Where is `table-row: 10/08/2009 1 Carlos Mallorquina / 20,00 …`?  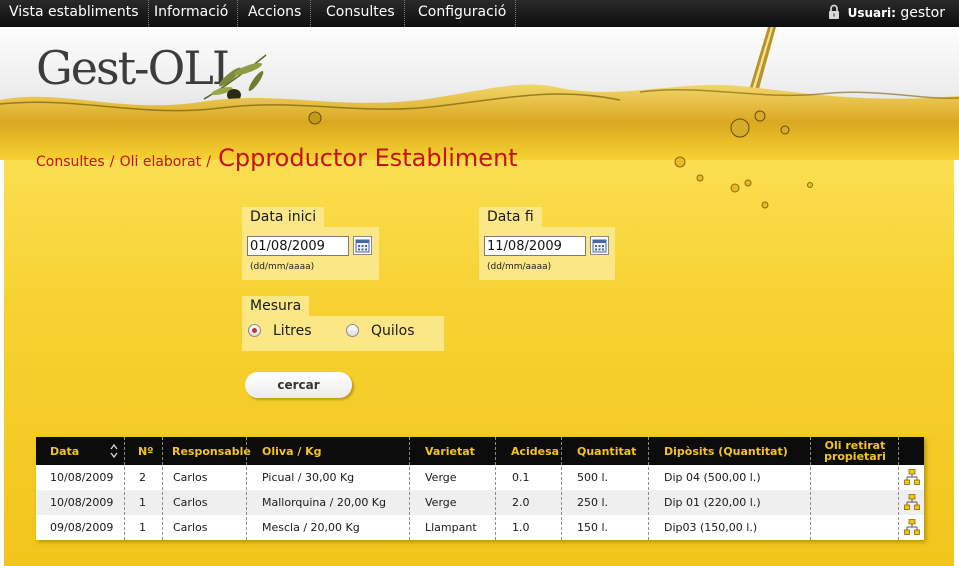 table-row: 10/08/2009 1 Carlos Mallorquina / 20,00 … is located at coordinates (480, 502).